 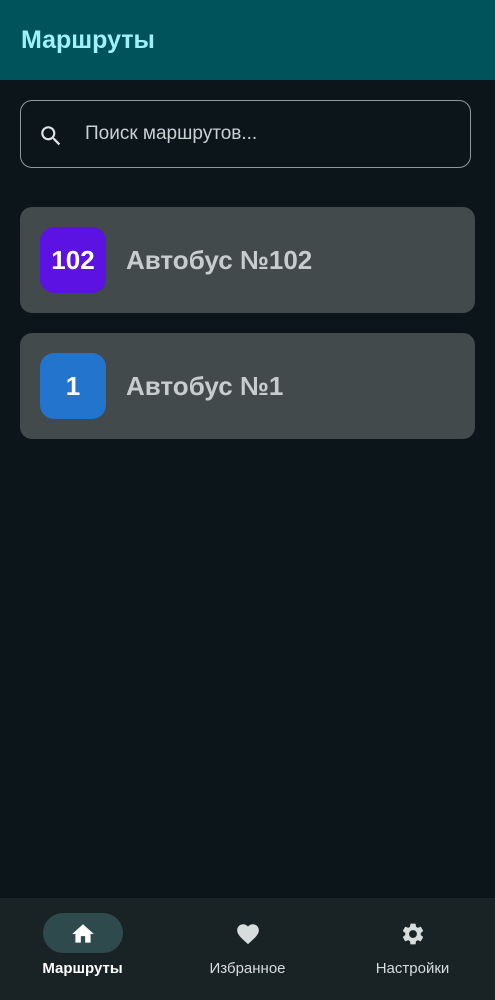 I want to click on top-app-bar: Маршруты, so click(x=247, y=40).